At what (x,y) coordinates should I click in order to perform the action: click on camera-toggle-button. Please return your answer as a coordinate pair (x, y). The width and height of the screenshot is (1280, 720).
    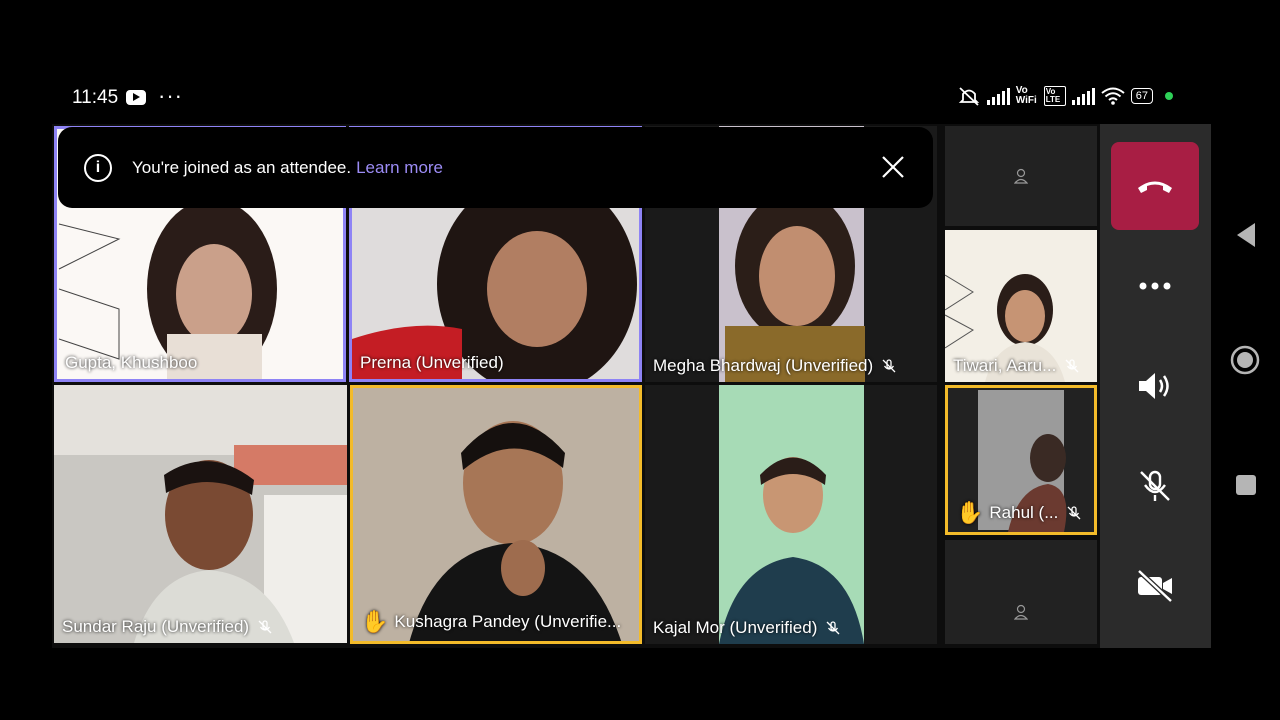
    Looking at the image, I should click on (1155, 586).